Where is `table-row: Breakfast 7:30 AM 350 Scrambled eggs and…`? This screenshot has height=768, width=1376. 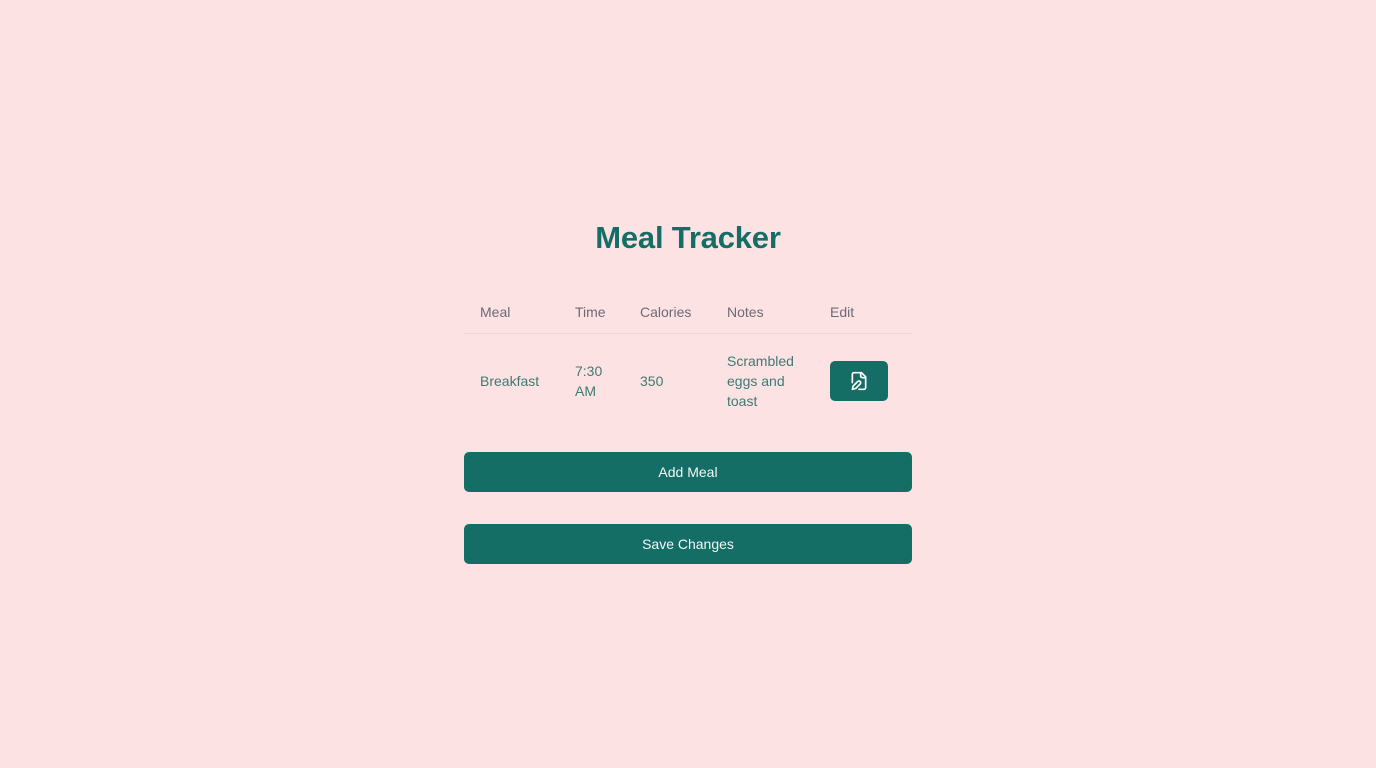 table-row: Breakfast 7:30 AM 350 Scrambled eggs and… is located at coordinates (688, 381).